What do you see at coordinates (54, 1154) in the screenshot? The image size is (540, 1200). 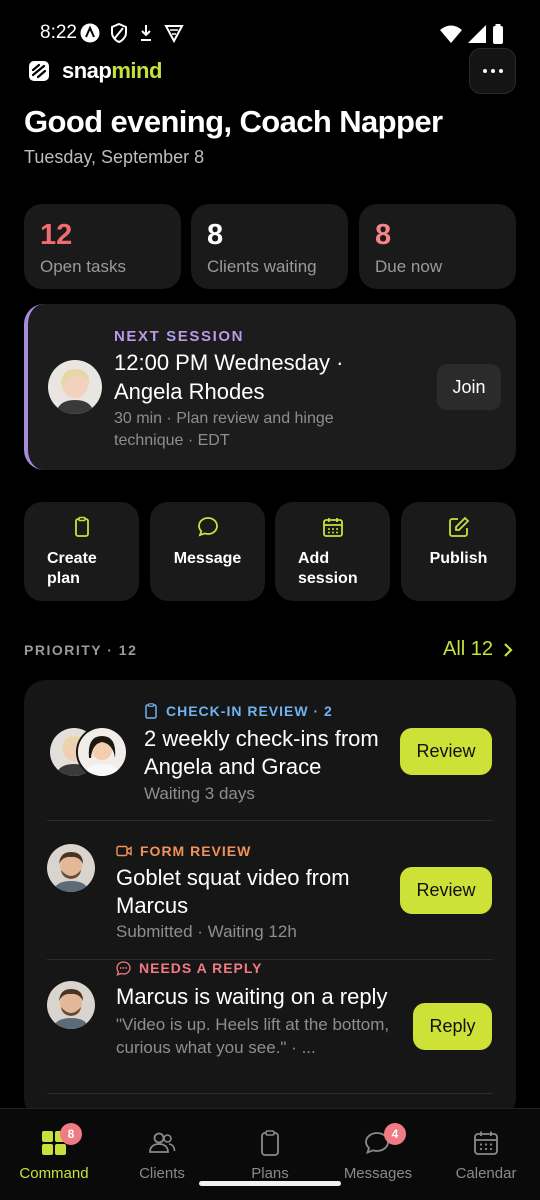 I see `nav-item-command: 8 Command` at bounding box center [54, 1154].